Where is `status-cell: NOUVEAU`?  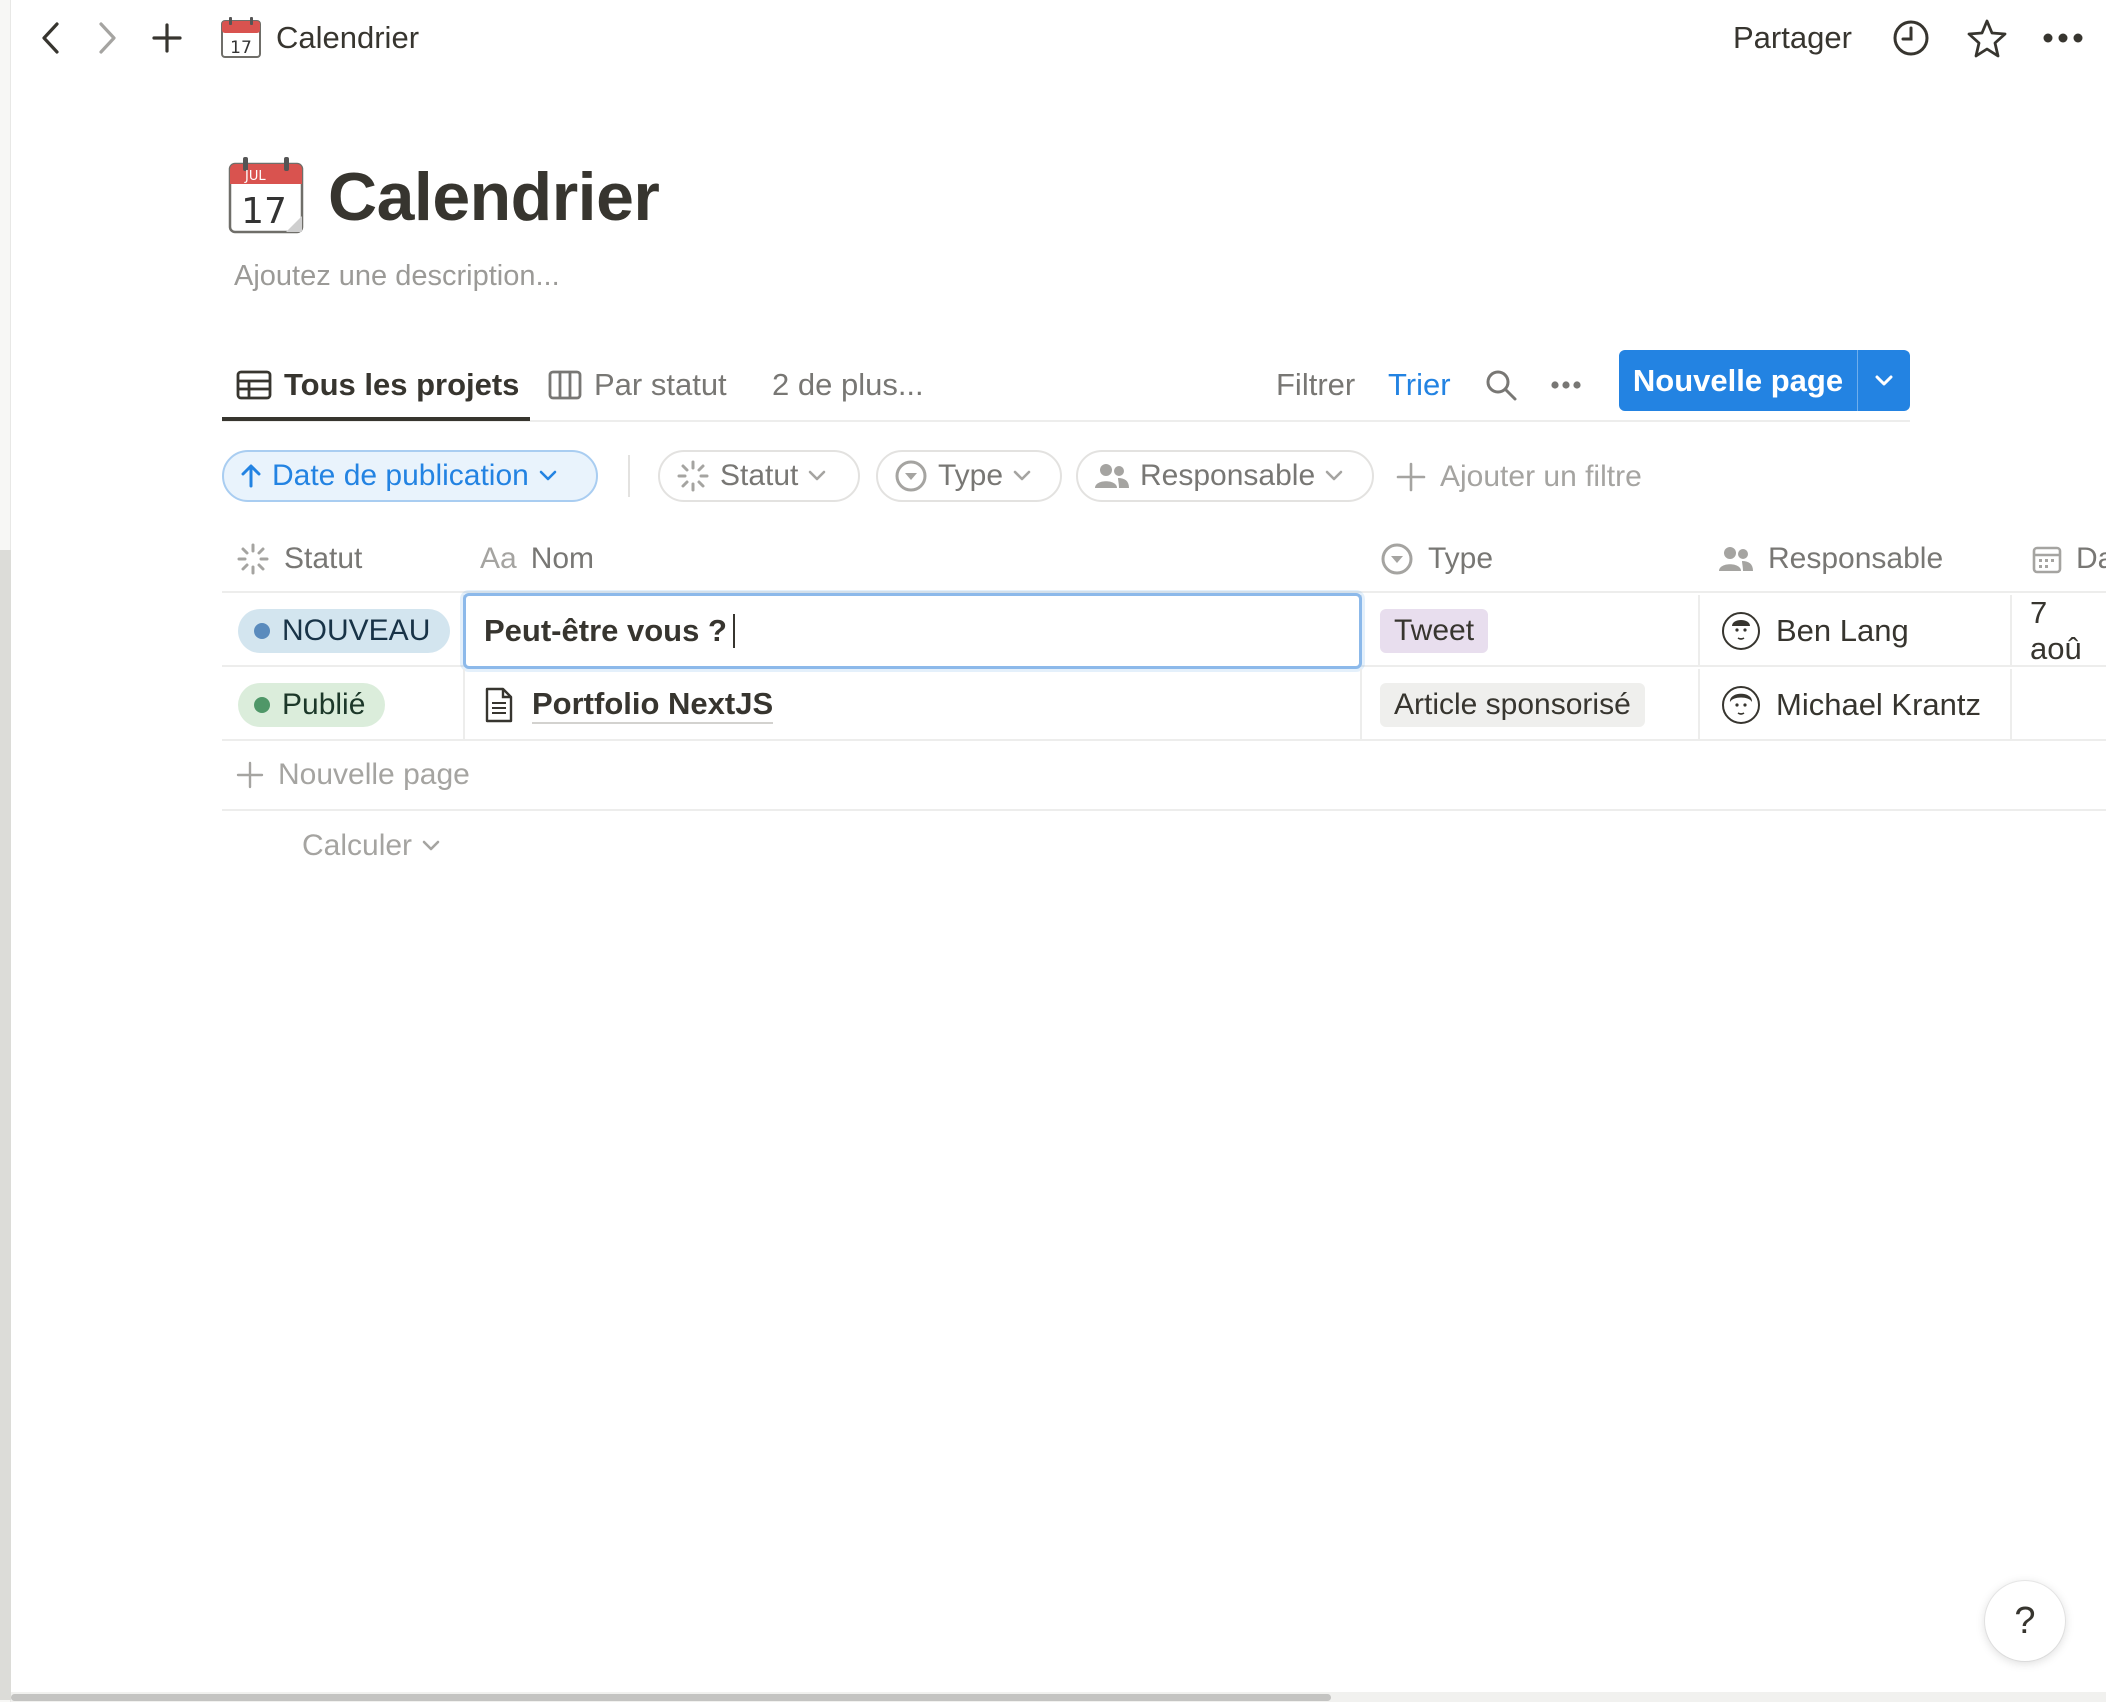 status-cell: NOUVEAU is located at coordinates (344, 631).